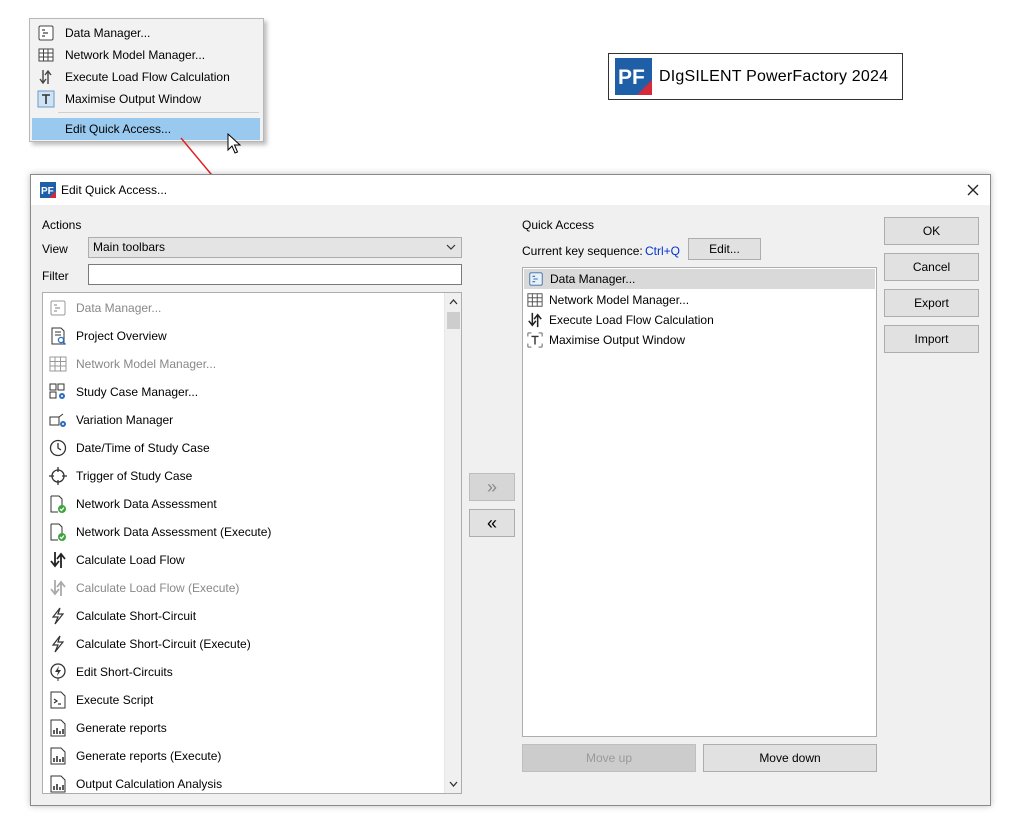 This screenshot has width=1026, height=840. Describe the element at coordinates (609, 758) in the screenshot. I see `move-up-button: Move up` at that location.